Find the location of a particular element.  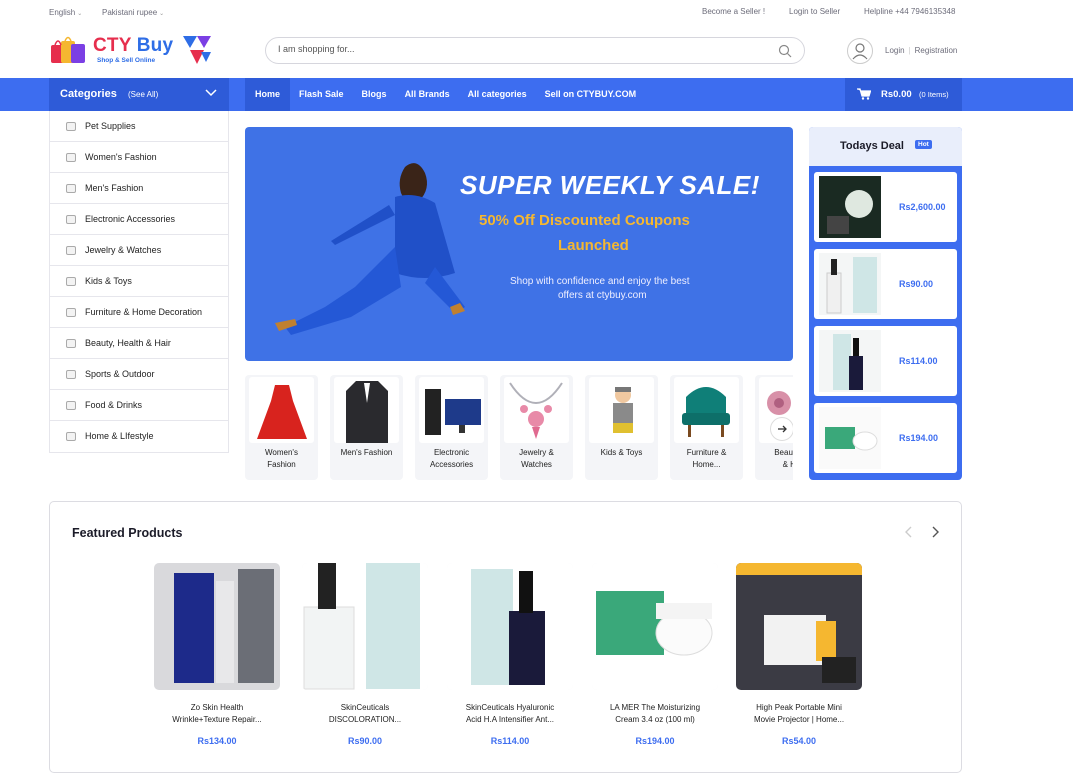

brand-name-part2: Buy is located at coordinates (155, 45).